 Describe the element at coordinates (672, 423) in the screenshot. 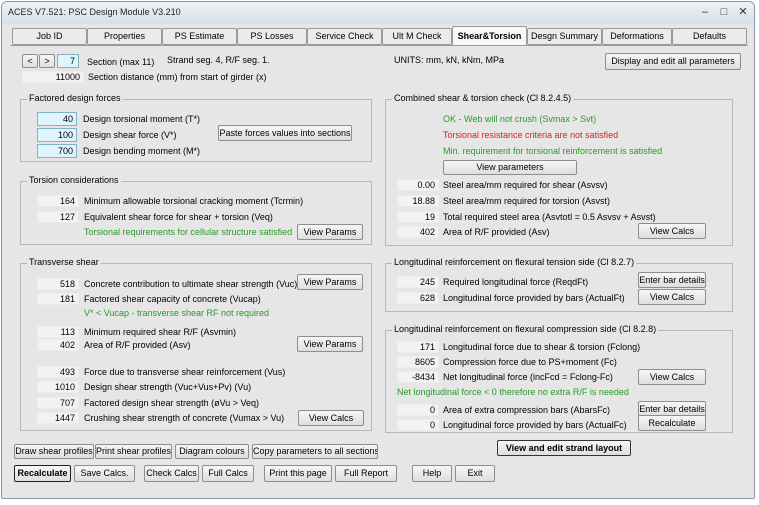

I see `compression-recalculate-button: Recalculate` at that location.